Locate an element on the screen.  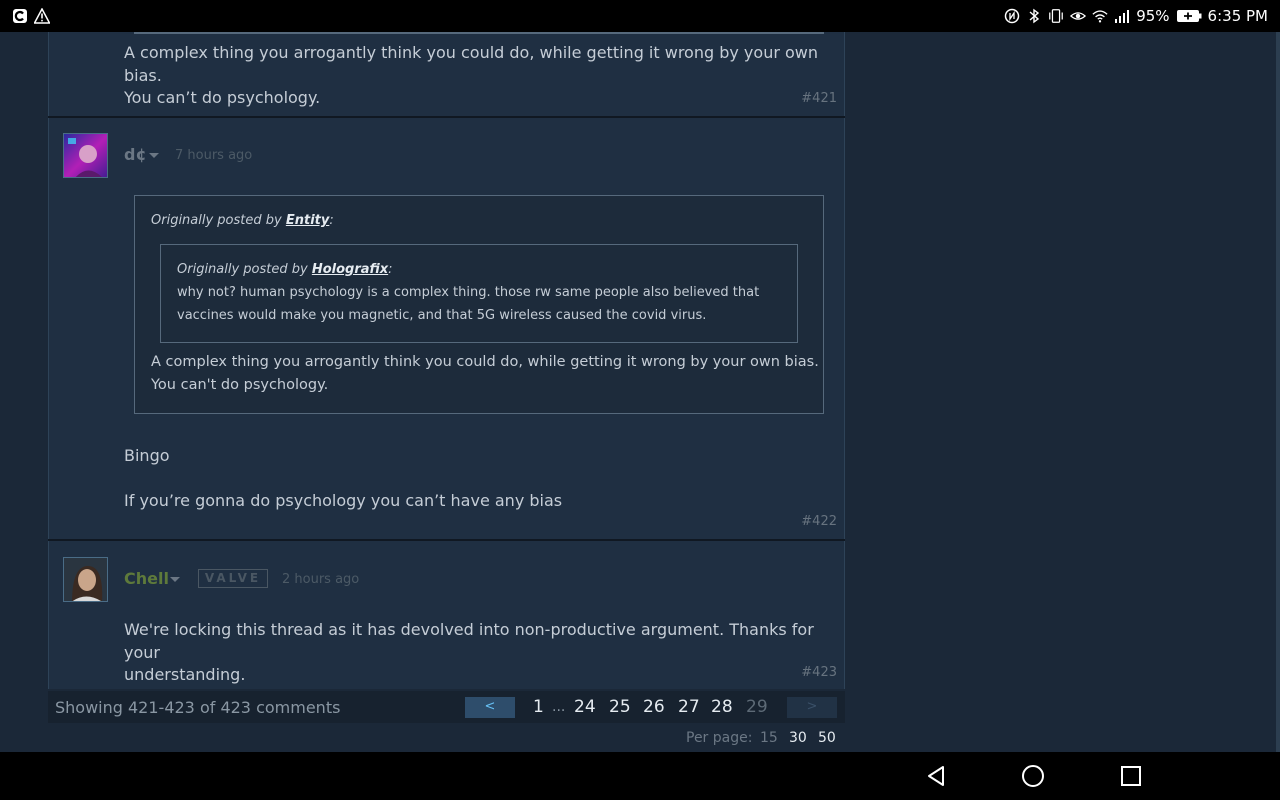
page-link: 28 is located at coordinates (722, 707).